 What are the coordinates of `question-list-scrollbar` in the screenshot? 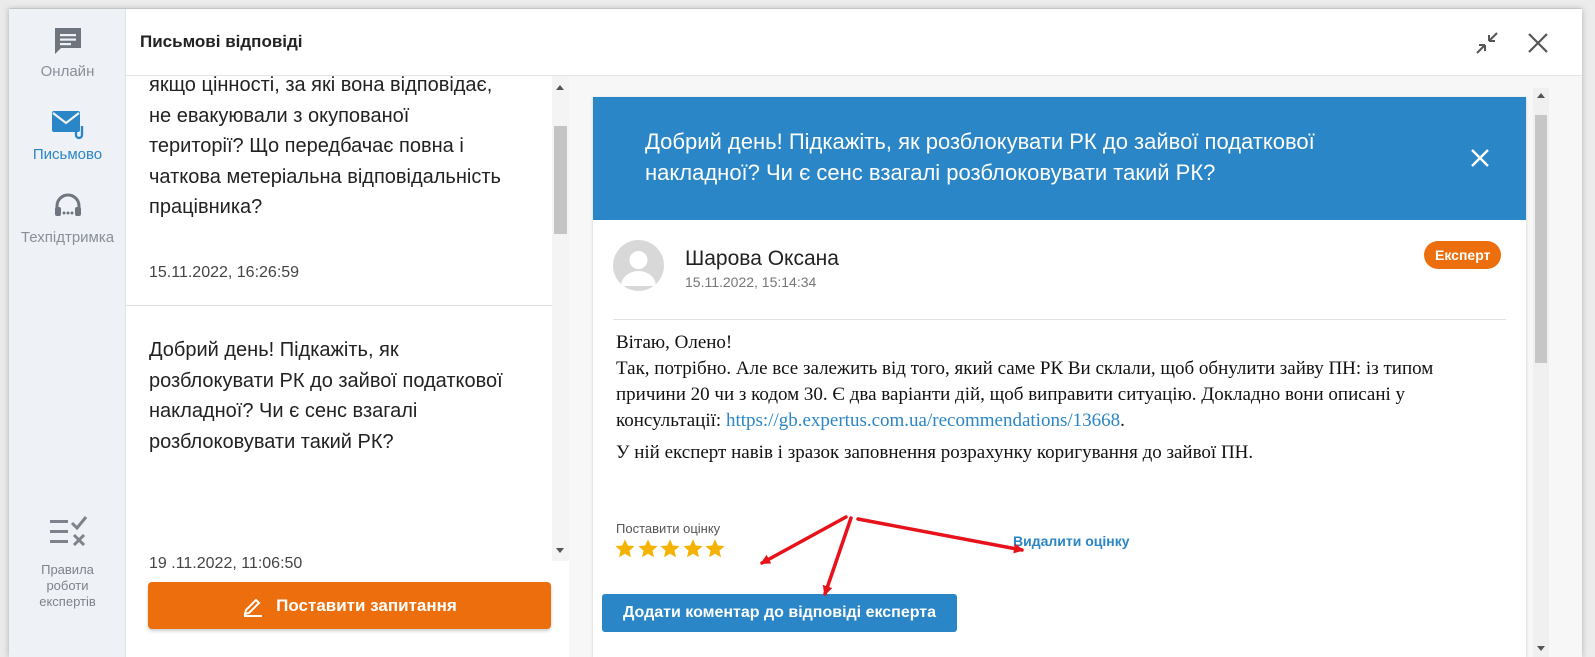 It's located at (560, 318).